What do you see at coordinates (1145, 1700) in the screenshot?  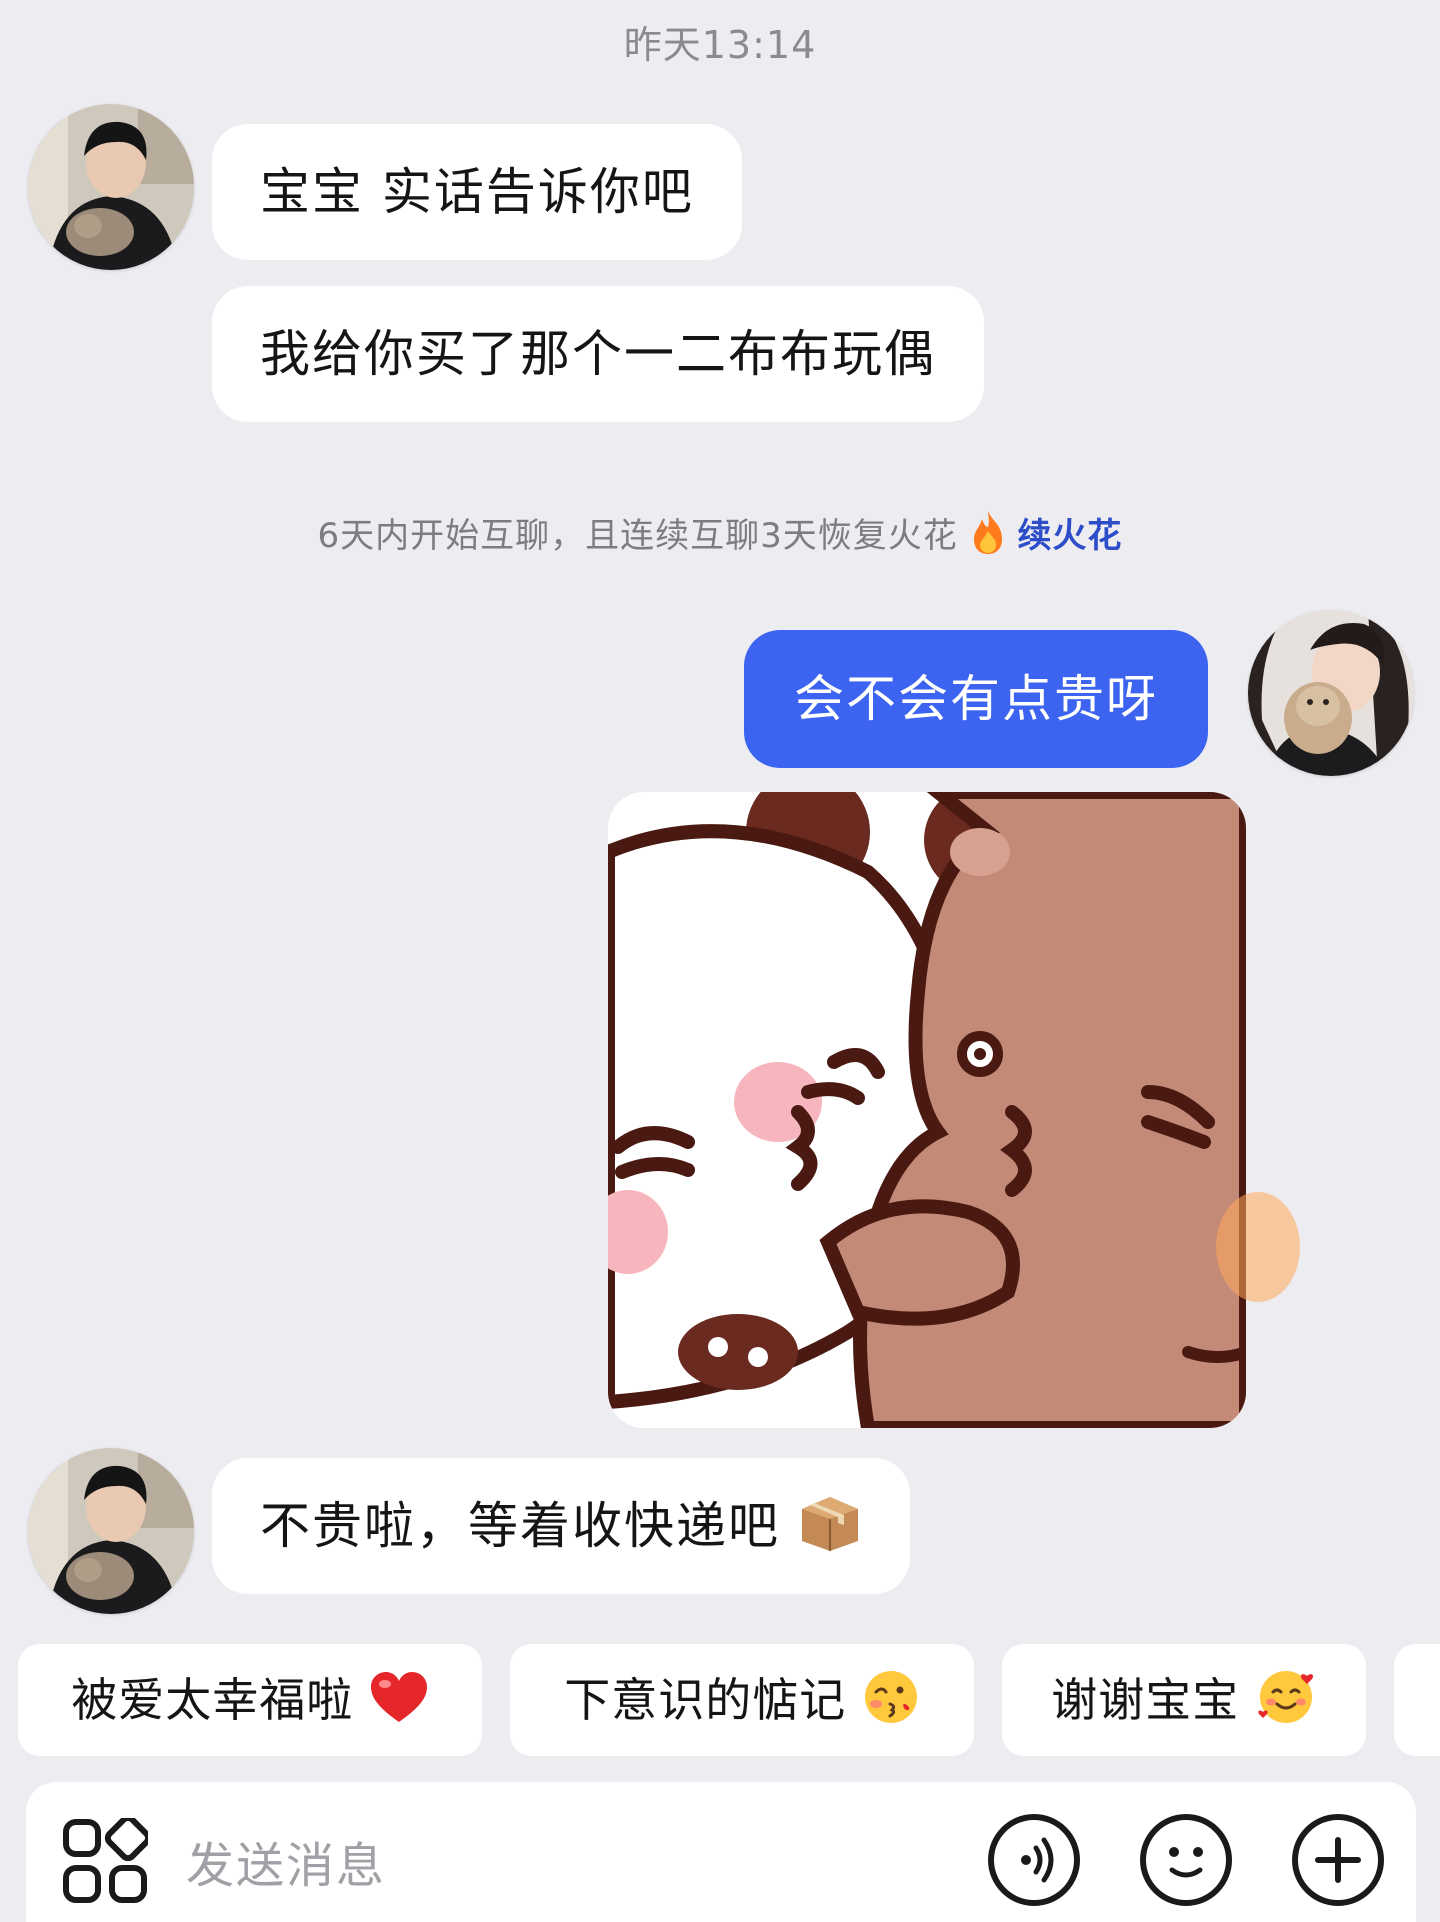 I see `quick-reply-label: 谢谢宝宝` at bounding box center [1145, 1700].